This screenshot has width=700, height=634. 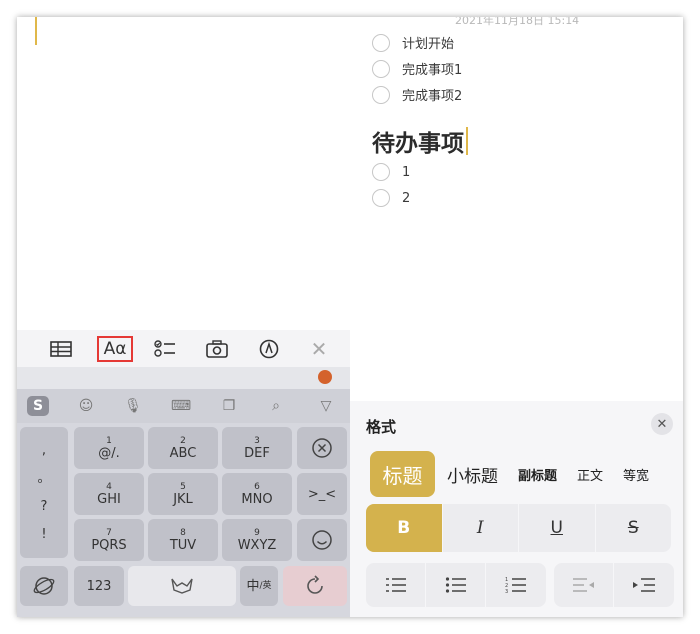 I want to click on key-3: 3 DEF, so click(x=257, y=448).